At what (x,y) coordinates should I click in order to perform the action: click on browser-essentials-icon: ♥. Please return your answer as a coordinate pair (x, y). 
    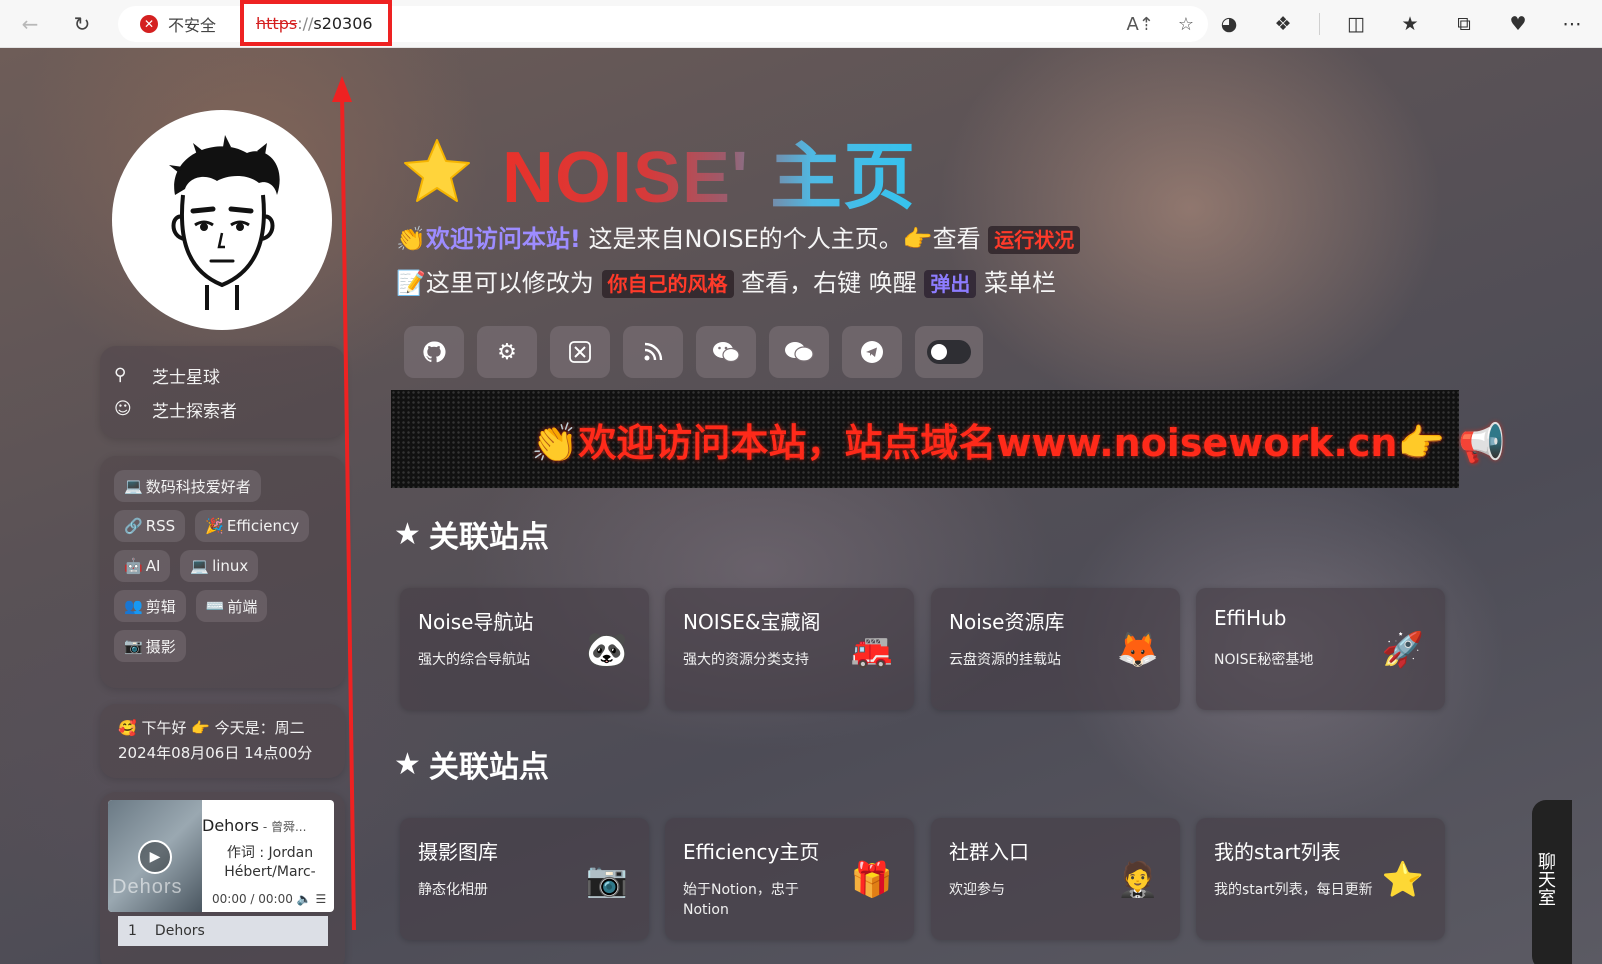
    Looking at the image, I should click on (1518, 24).